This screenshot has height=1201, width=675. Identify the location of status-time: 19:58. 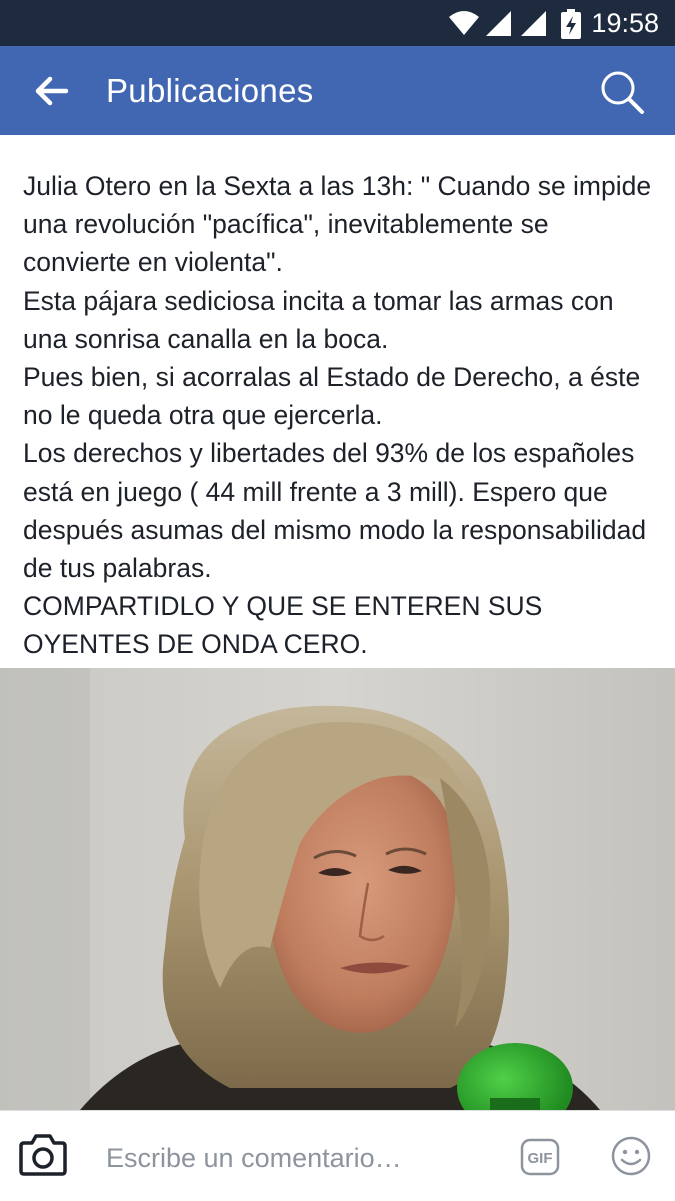
(625, 23).